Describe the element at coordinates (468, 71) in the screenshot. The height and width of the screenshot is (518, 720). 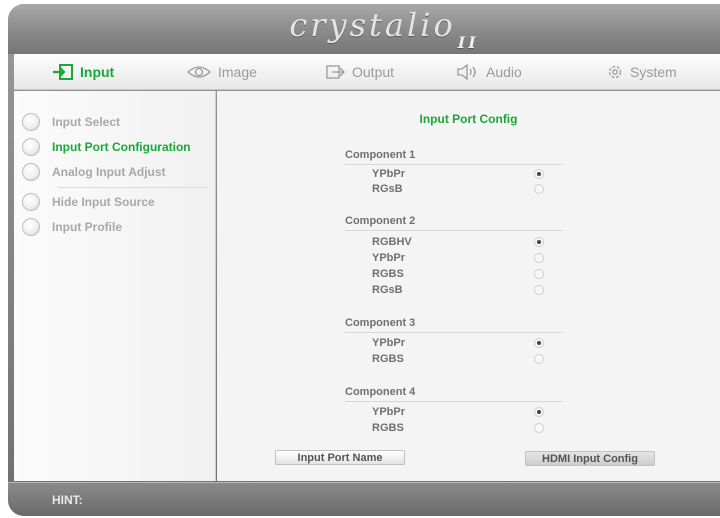
I see `speaker-icon` at that location.